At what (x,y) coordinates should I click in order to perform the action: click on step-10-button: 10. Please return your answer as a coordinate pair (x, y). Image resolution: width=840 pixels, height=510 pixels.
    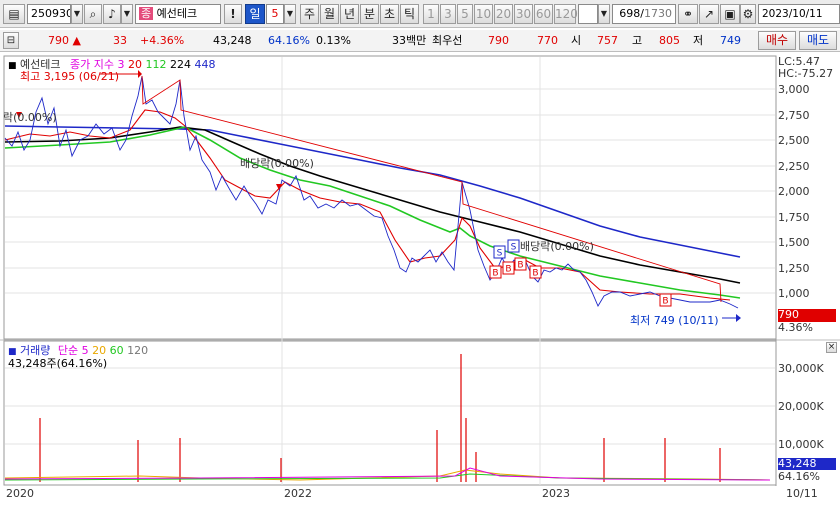
    Looking at the image, I should click on (483, 14).